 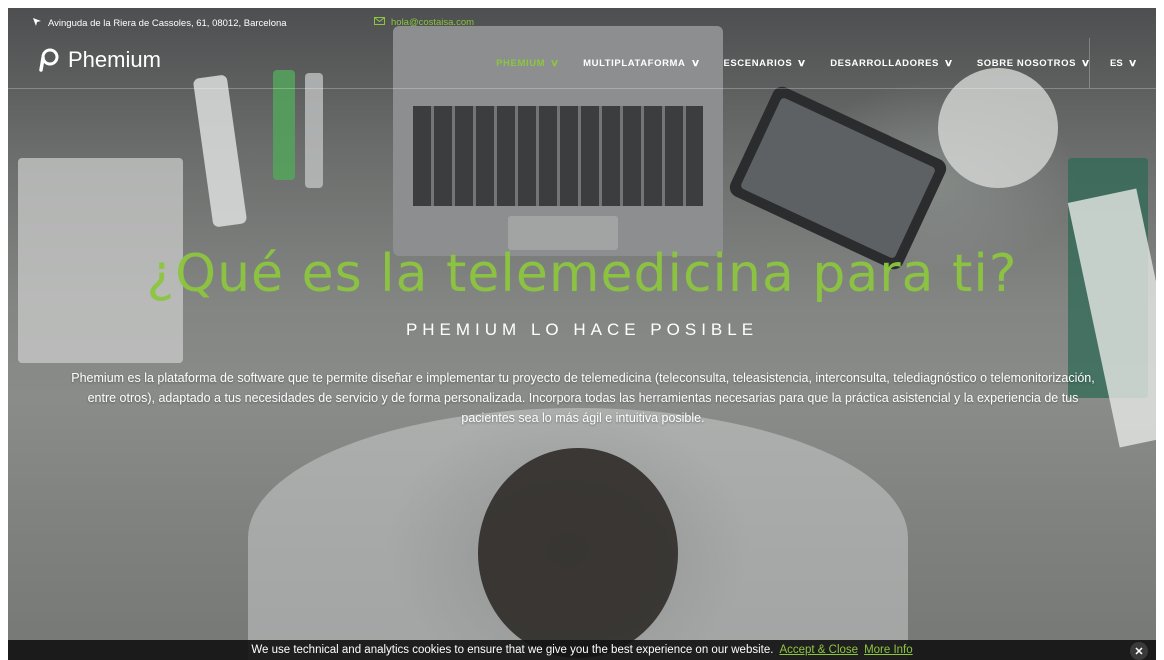 What do you see at coordinates (114, 59) in the screenshot?
I see `logo-text: Phemium` at bounding box center [114, 59].